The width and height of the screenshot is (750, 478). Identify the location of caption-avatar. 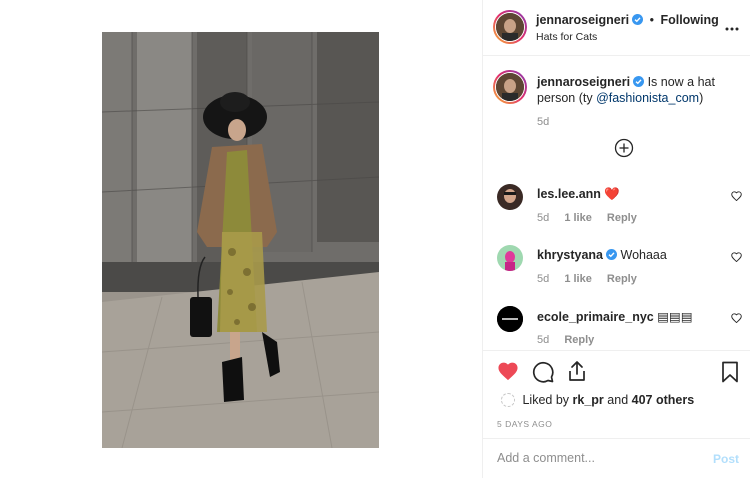
(510, 87).